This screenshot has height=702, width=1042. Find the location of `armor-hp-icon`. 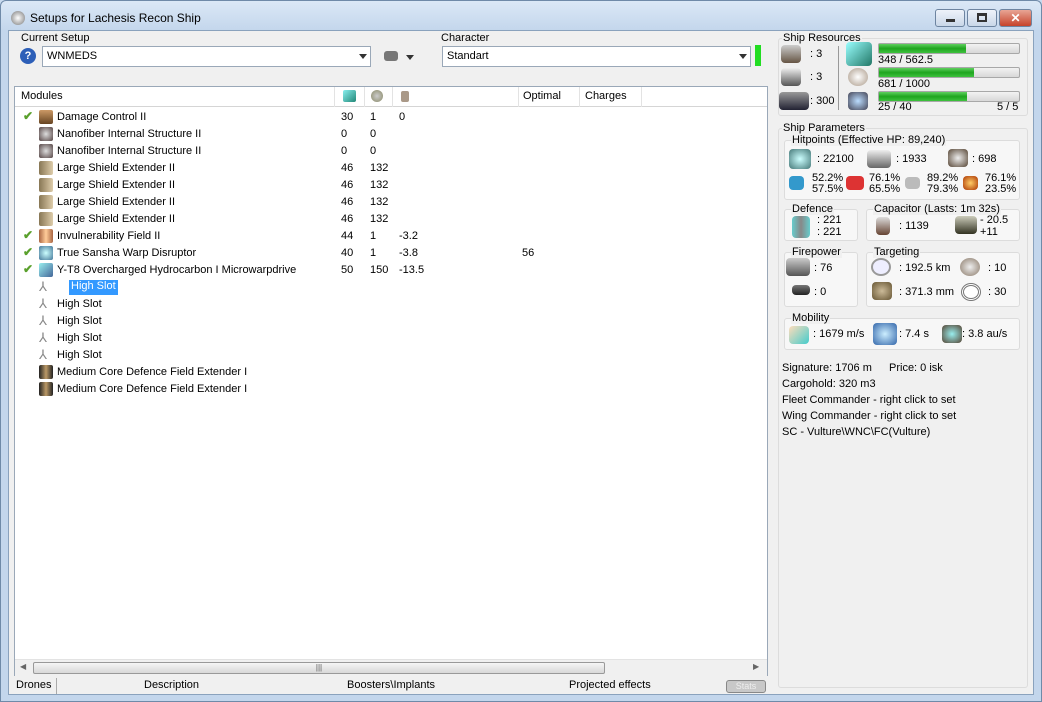

armor-hp-icon is located at coordinates (879, 159).